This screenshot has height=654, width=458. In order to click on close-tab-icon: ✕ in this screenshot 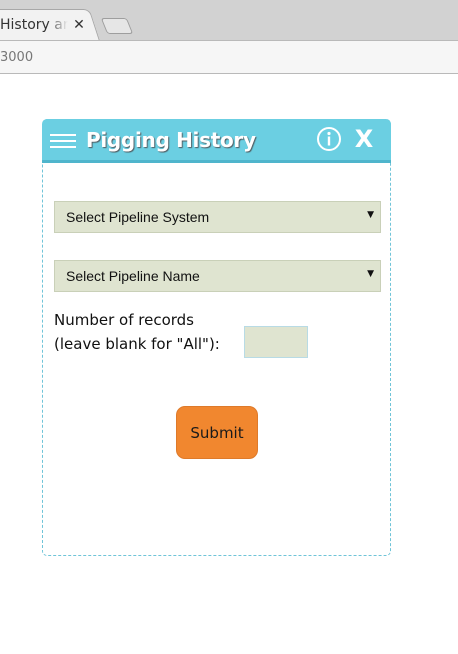, I will do `click(79, 25)`.